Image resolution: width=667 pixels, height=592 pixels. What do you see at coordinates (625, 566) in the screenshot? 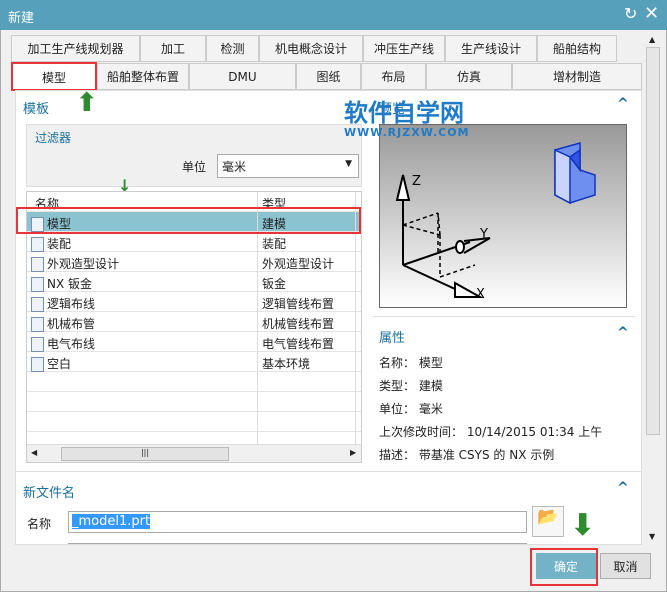
I see `cancel-button: 取消` at bounding box center [625, 566].